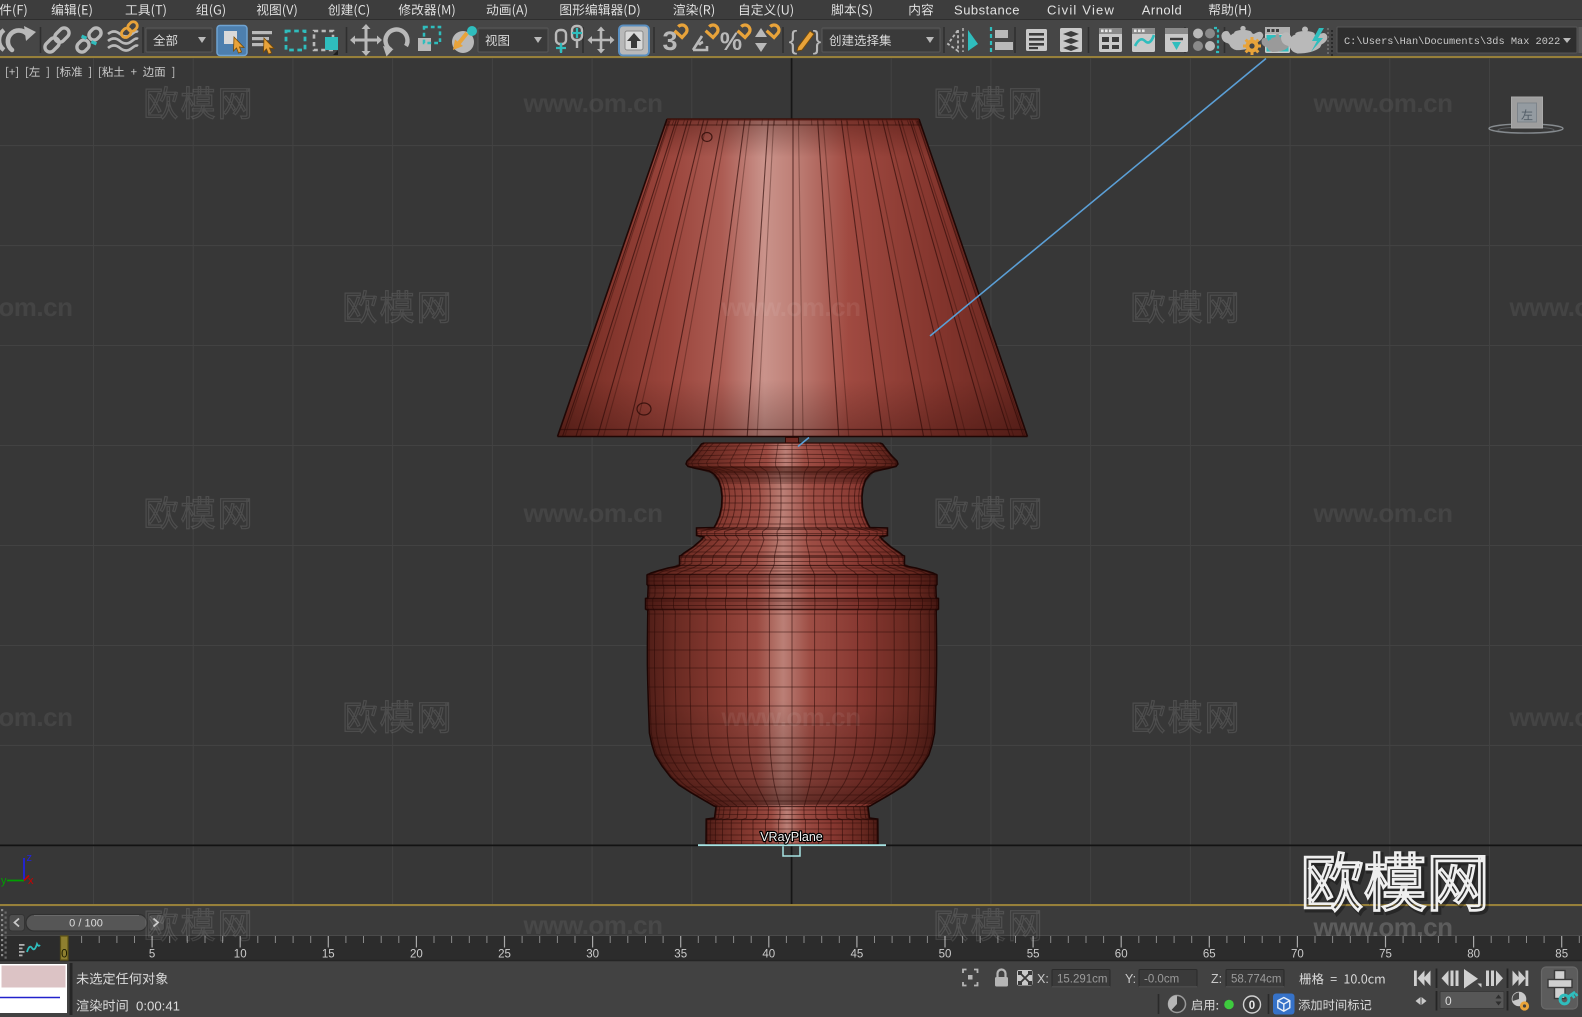 The image size is (1582, 1017). I want to click on svg-text: Z:, so click(1216, 979).